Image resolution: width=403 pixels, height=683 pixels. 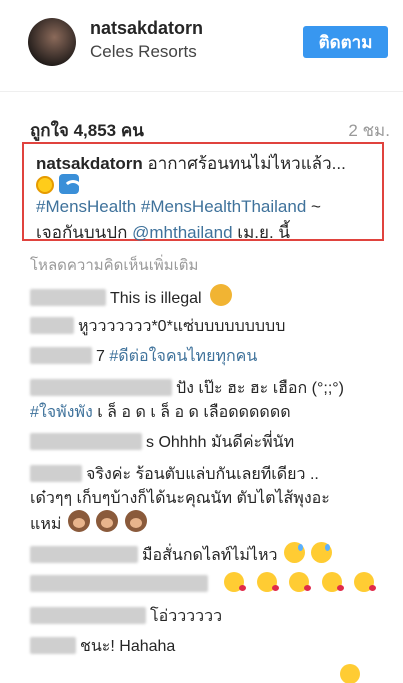 I want to click on header-location: Celes Resorts, so click(x=143, y=52).